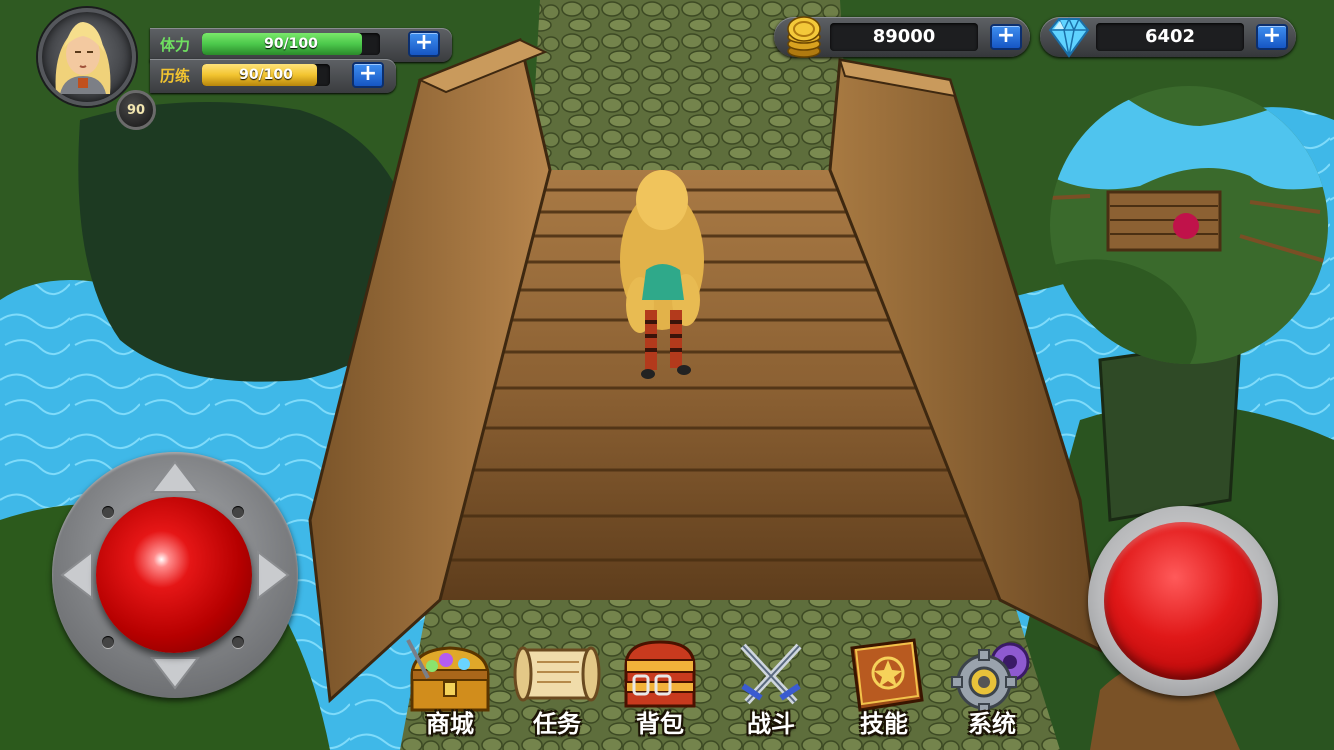 The image size is (1334, 750). I want to click on add-diamond-button: +, so click(1272, 37).